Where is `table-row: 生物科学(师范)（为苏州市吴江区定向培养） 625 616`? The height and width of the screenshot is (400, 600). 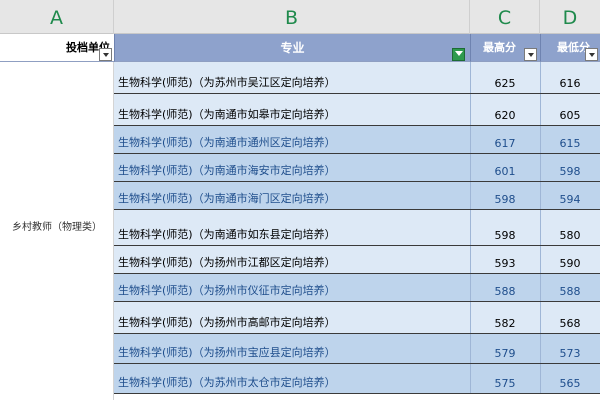
table-row: 生物科学(师范)（为苏州市吴江区定向培养） 625 616 is located at coordinates (357, 78).